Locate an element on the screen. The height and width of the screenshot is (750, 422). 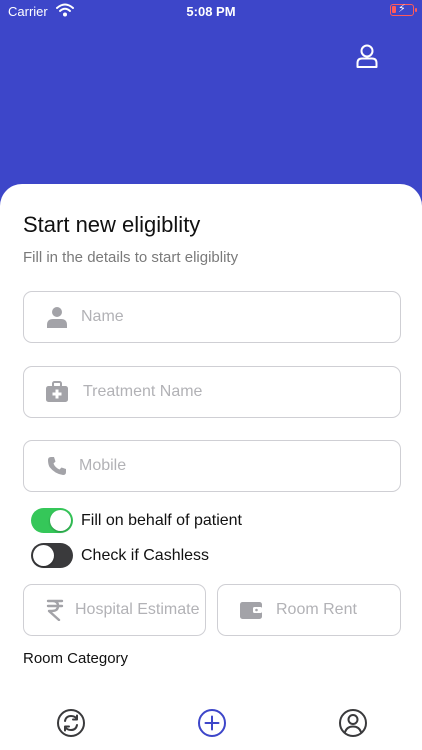
status-time: 5:08 PM is located at coordinates (211, 11).